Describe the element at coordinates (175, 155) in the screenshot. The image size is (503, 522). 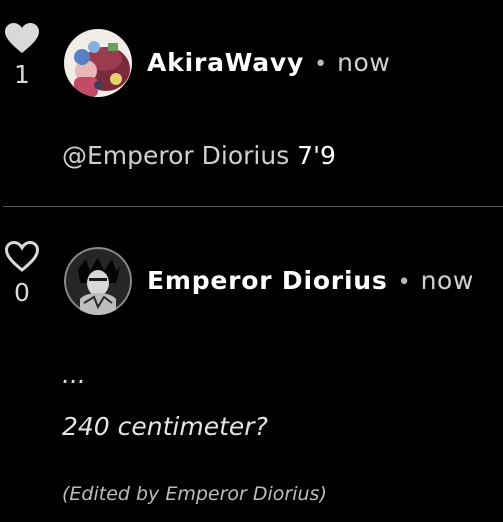
I see `user-mention-link: @Emperor Diorius` at that location.